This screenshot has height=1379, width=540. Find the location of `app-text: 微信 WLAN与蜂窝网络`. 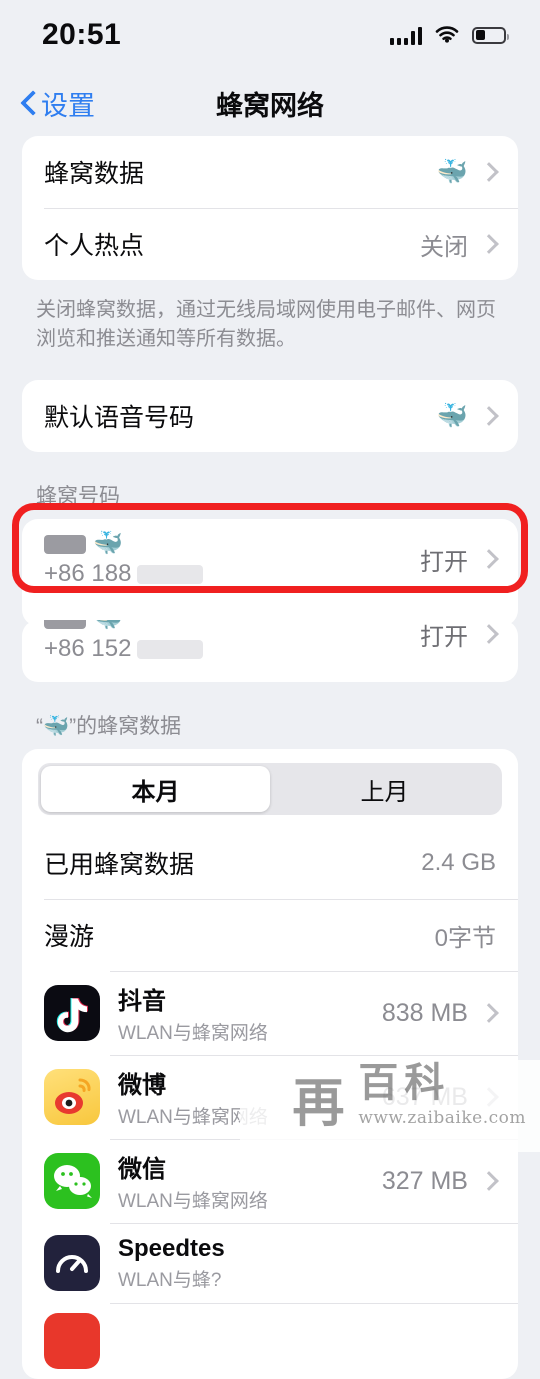

app-text: 微信 WLAN与蜂窝网络 is located at coordinates (250, 1181).